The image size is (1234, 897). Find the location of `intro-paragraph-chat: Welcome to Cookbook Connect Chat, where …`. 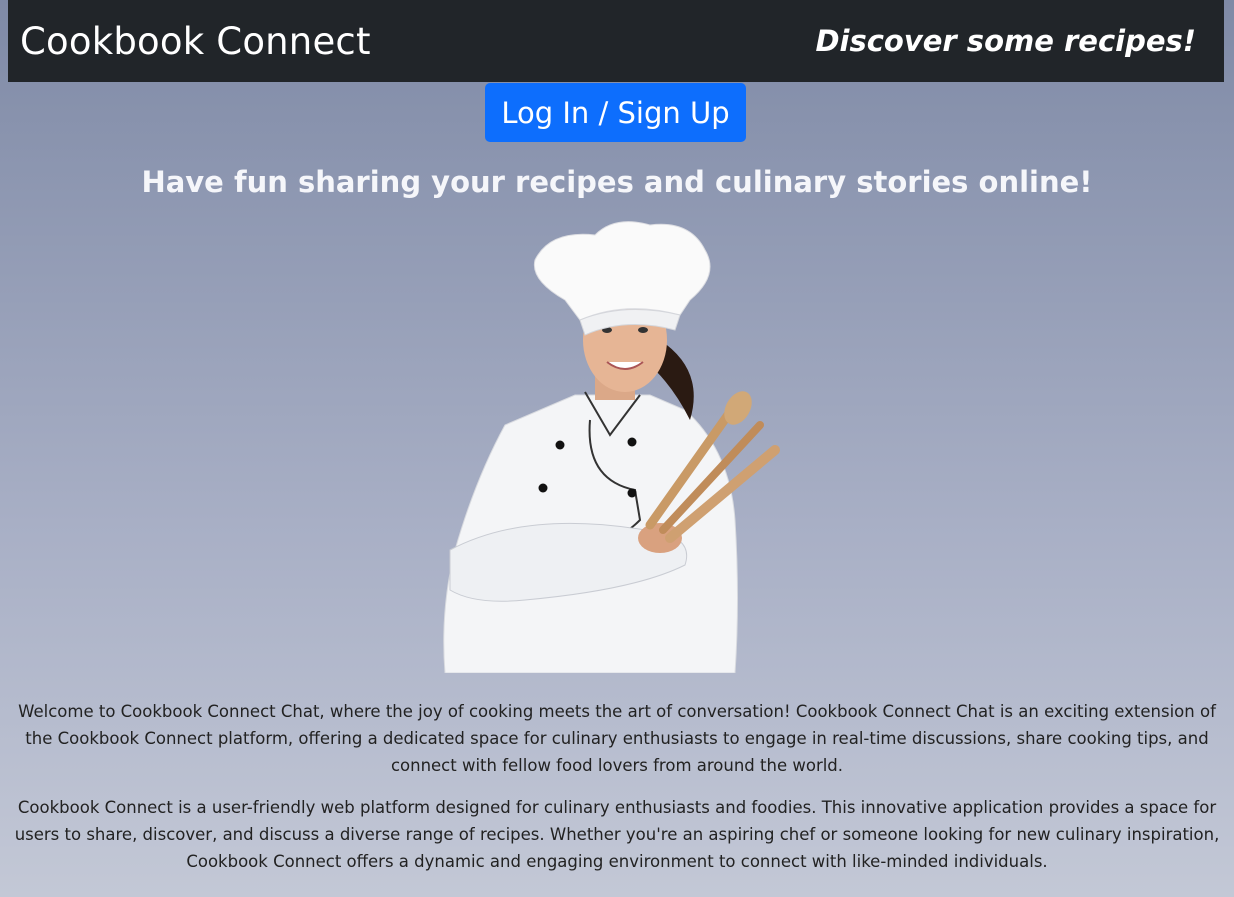

intro-paragraph-chat: Welcome to Cookbook Connect Chat, where … is located at coordinates (617, 738).